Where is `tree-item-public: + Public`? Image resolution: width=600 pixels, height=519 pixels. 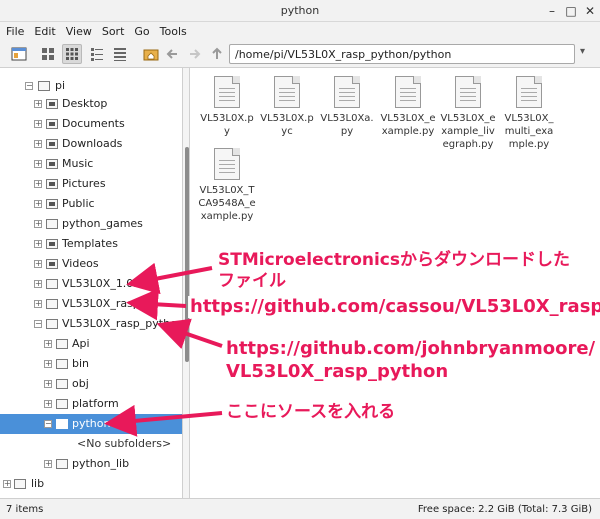 tree-item-public: + Public is located at coordinates (91, 204).